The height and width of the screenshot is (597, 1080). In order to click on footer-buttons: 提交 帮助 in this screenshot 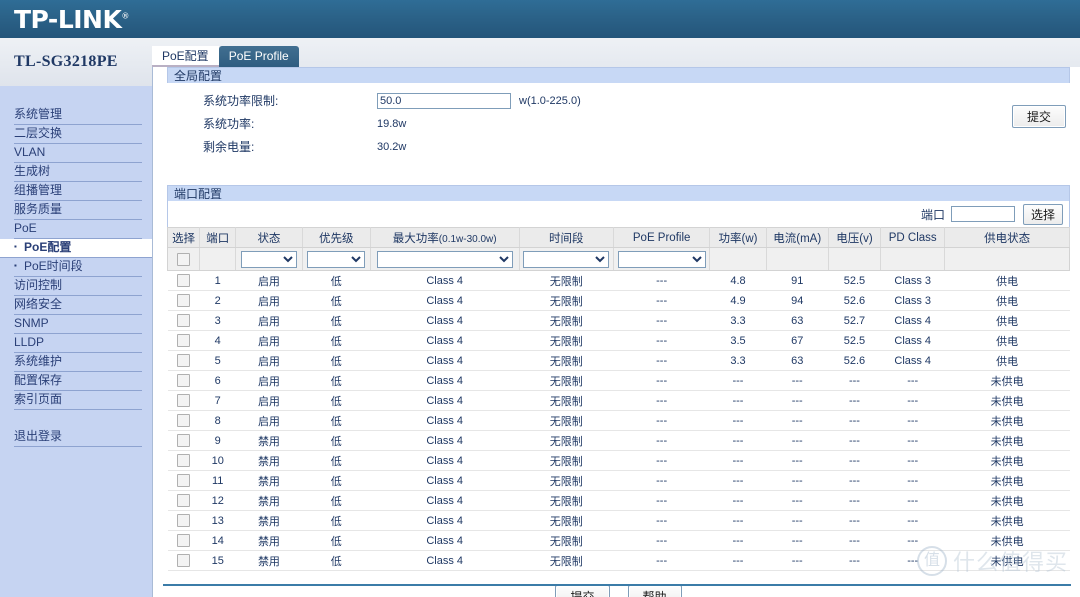, I will do `click(618, 591)`.